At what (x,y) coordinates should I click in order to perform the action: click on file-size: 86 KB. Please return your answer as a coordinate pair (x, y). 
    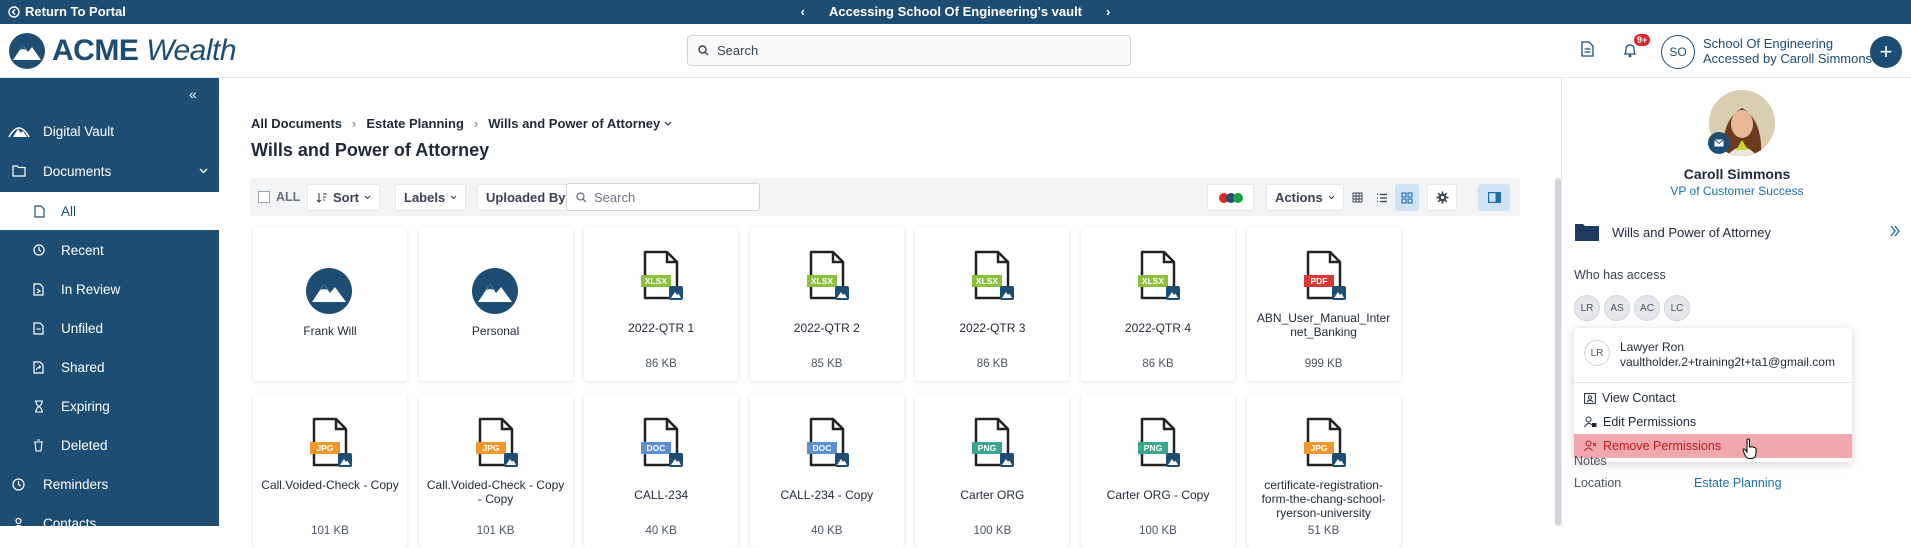
    Looking at the image, I should click on (1158, 364).